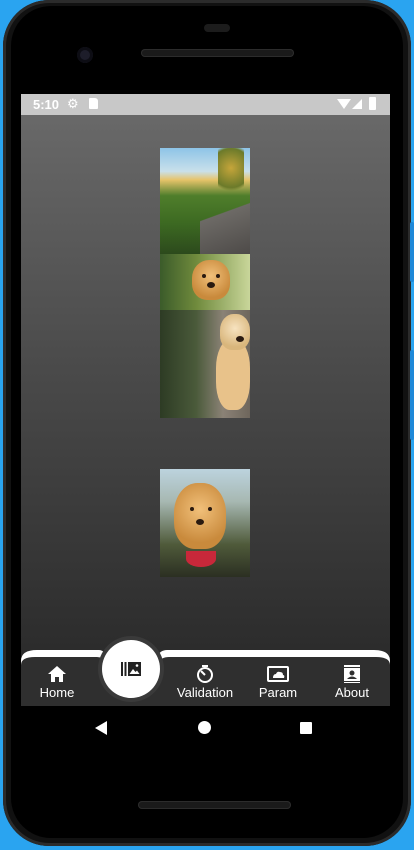  I want to click on bottom-speaker-grill, so click(214, 805).